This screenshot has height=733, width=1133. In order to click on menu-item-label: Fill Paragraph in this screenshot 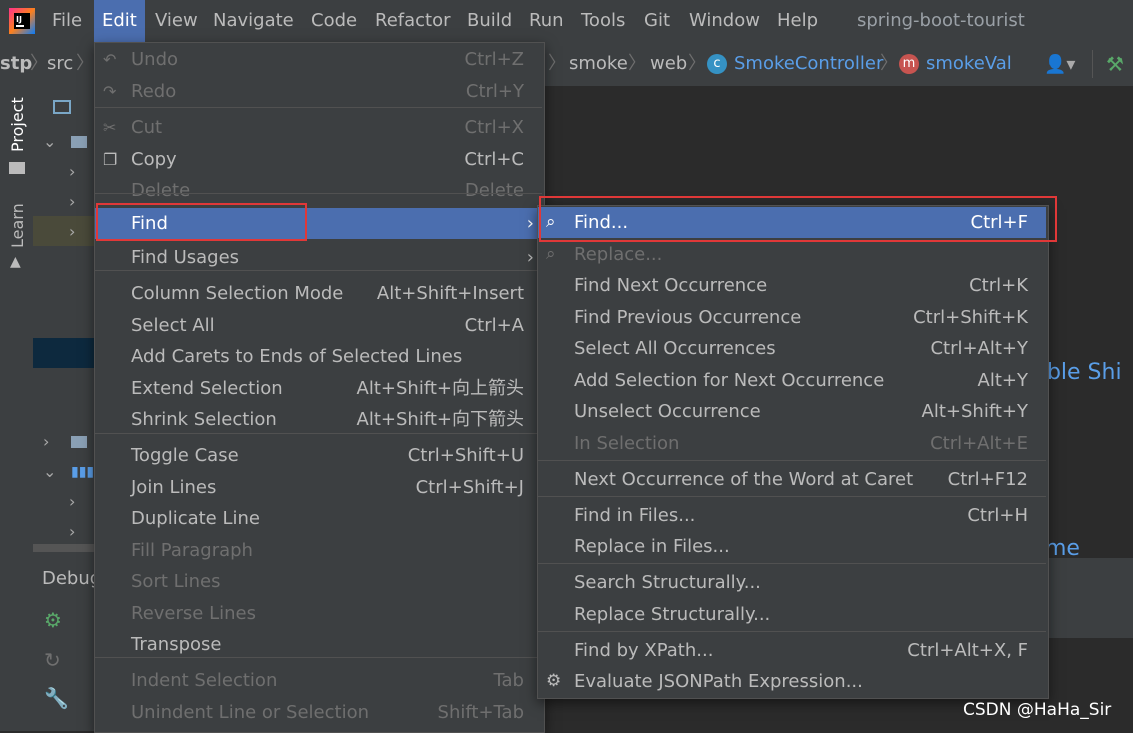, I will do `click(192, 550)`.